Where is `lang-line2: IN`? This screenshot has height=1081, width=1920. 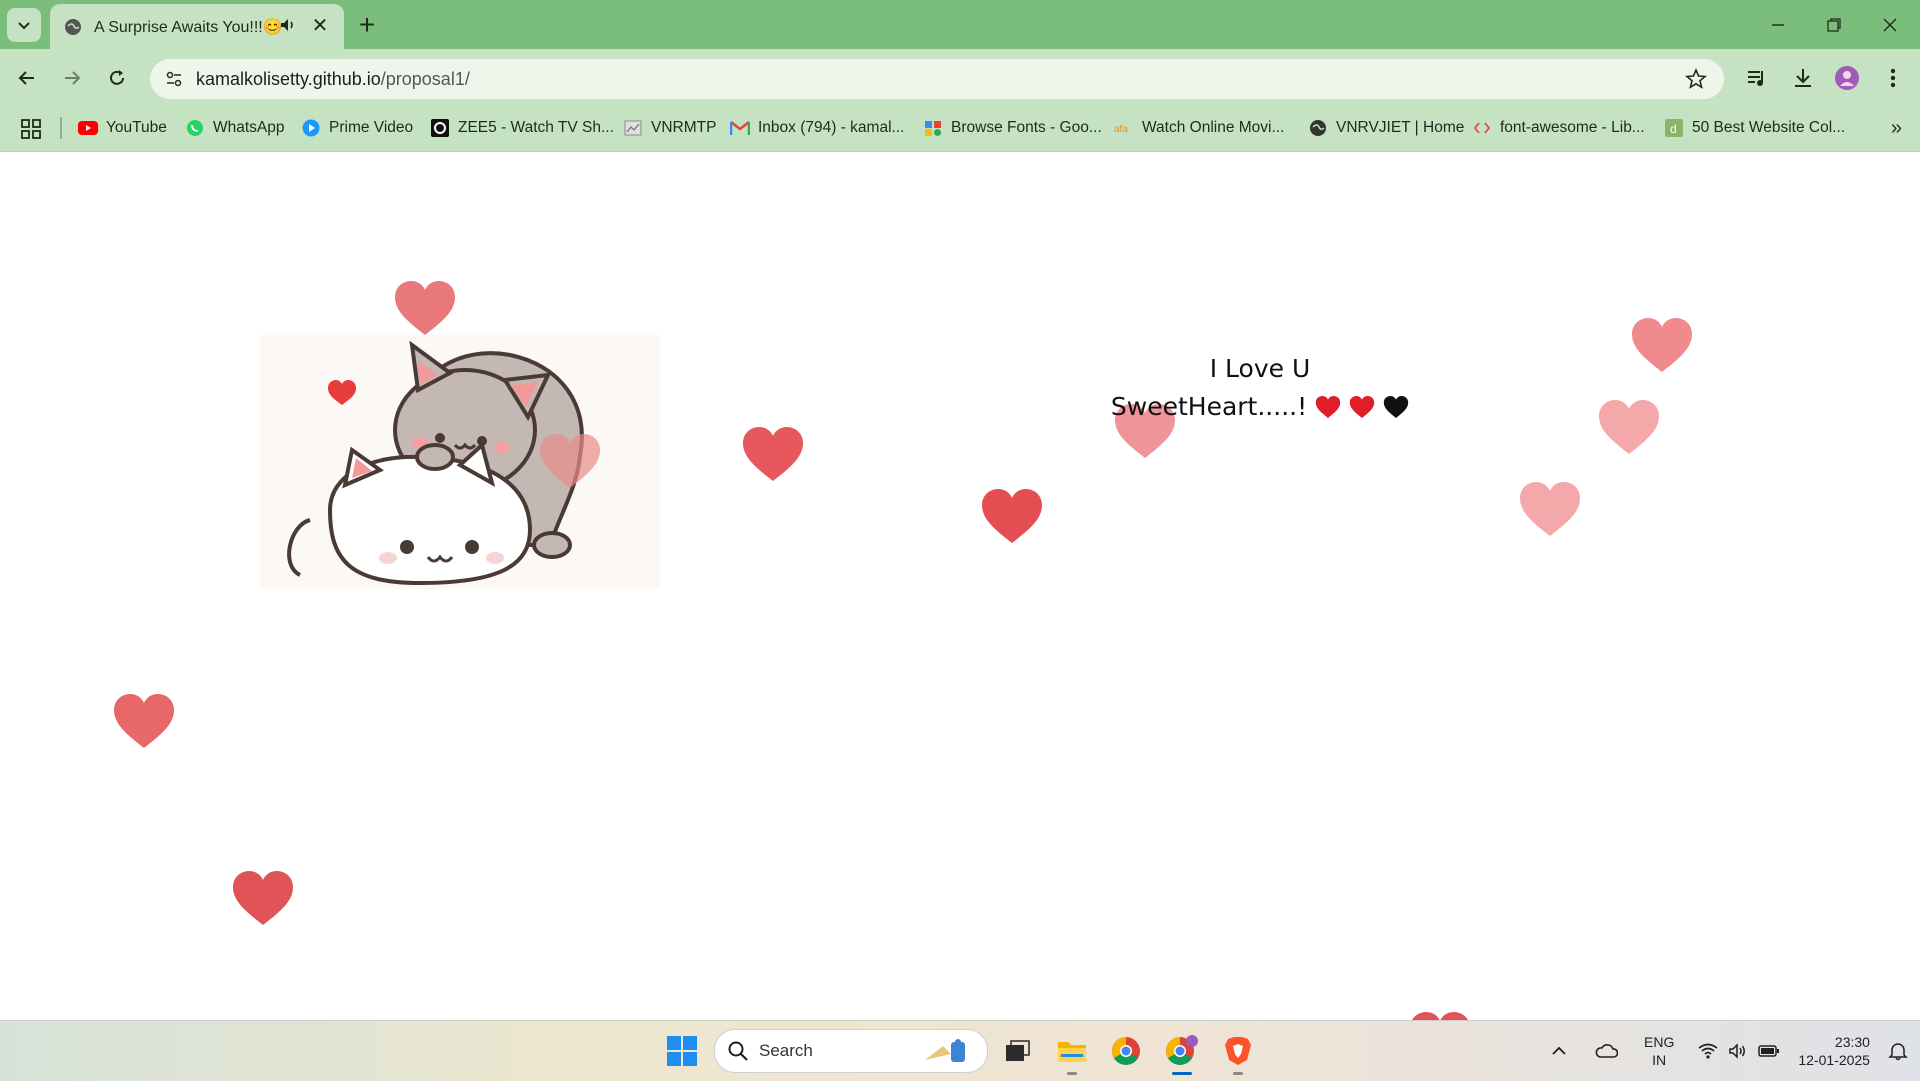
lang-line2: IN is located at coordinates (1659, 1060).